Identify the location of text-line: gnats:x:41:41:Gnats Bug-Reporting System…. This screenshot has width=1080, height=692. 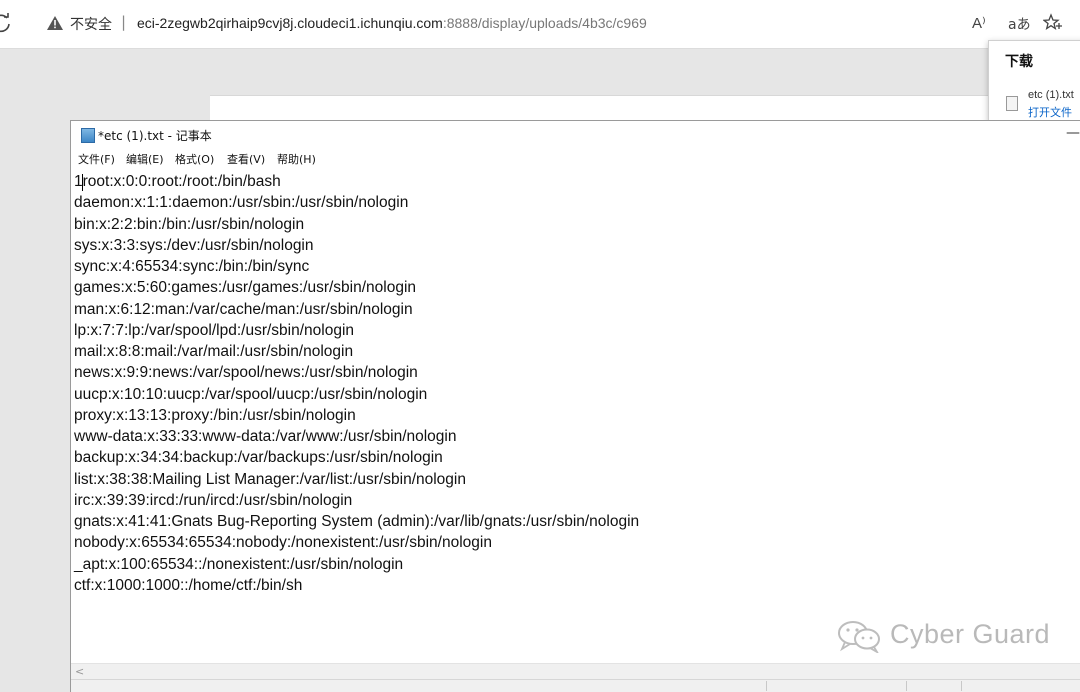
(357, 521).